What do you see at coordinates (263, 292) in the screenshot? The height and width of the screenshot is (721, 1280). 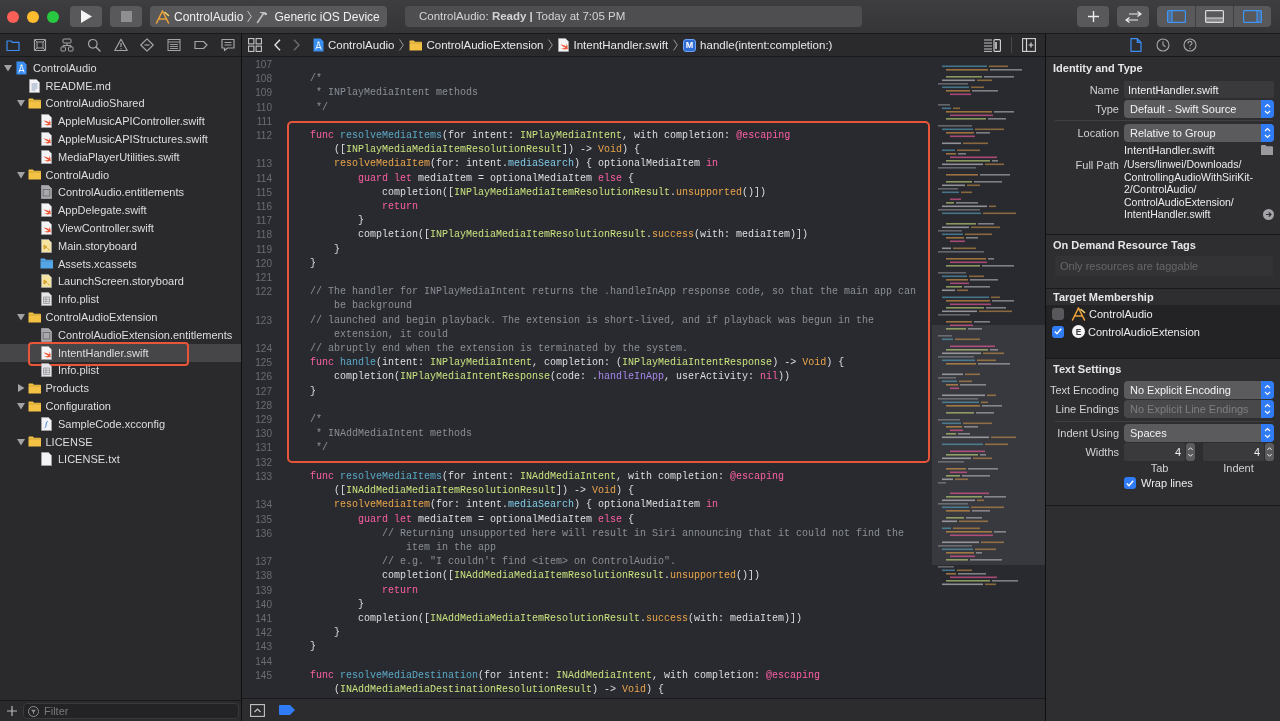 I see `line-number: 122` at bounding box center [263, 292].